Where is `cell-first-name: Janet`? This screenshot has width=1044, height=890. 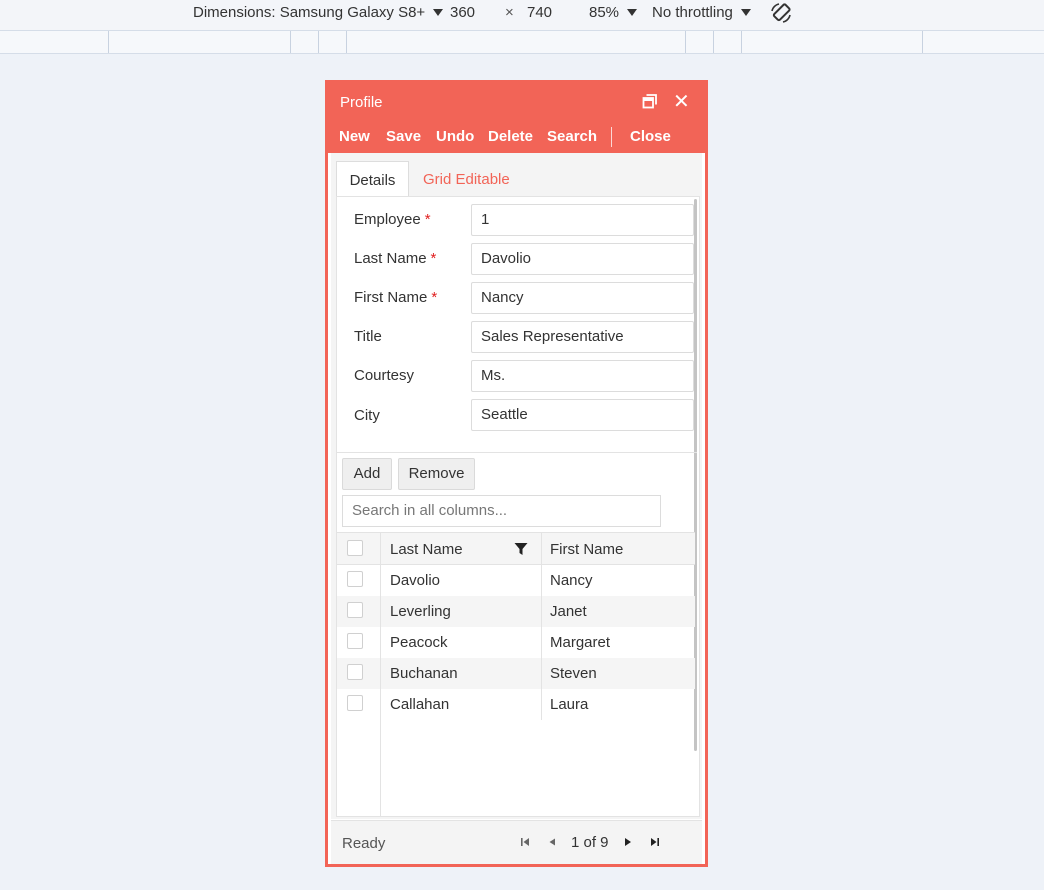
cell-first-name: Janet is located at coordinates (568, 611).